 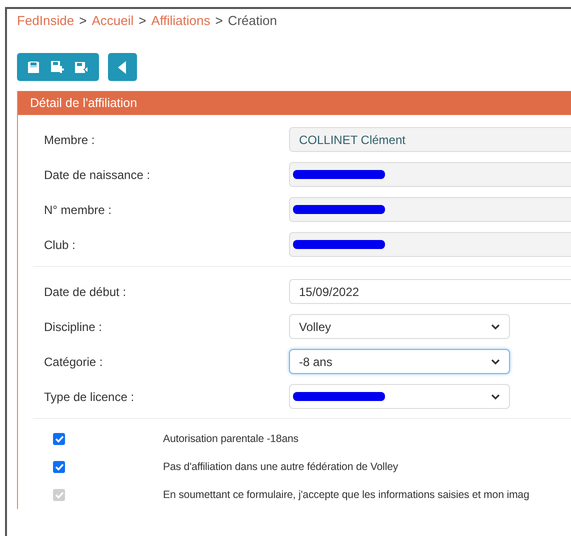 What do you see at coordinates (346, 495) in the screenshot?
I see `checkbox-label: En soumettant ce formulaire, j'accepte que les informations saisies et mon imag` at bounding box center [346, 495].